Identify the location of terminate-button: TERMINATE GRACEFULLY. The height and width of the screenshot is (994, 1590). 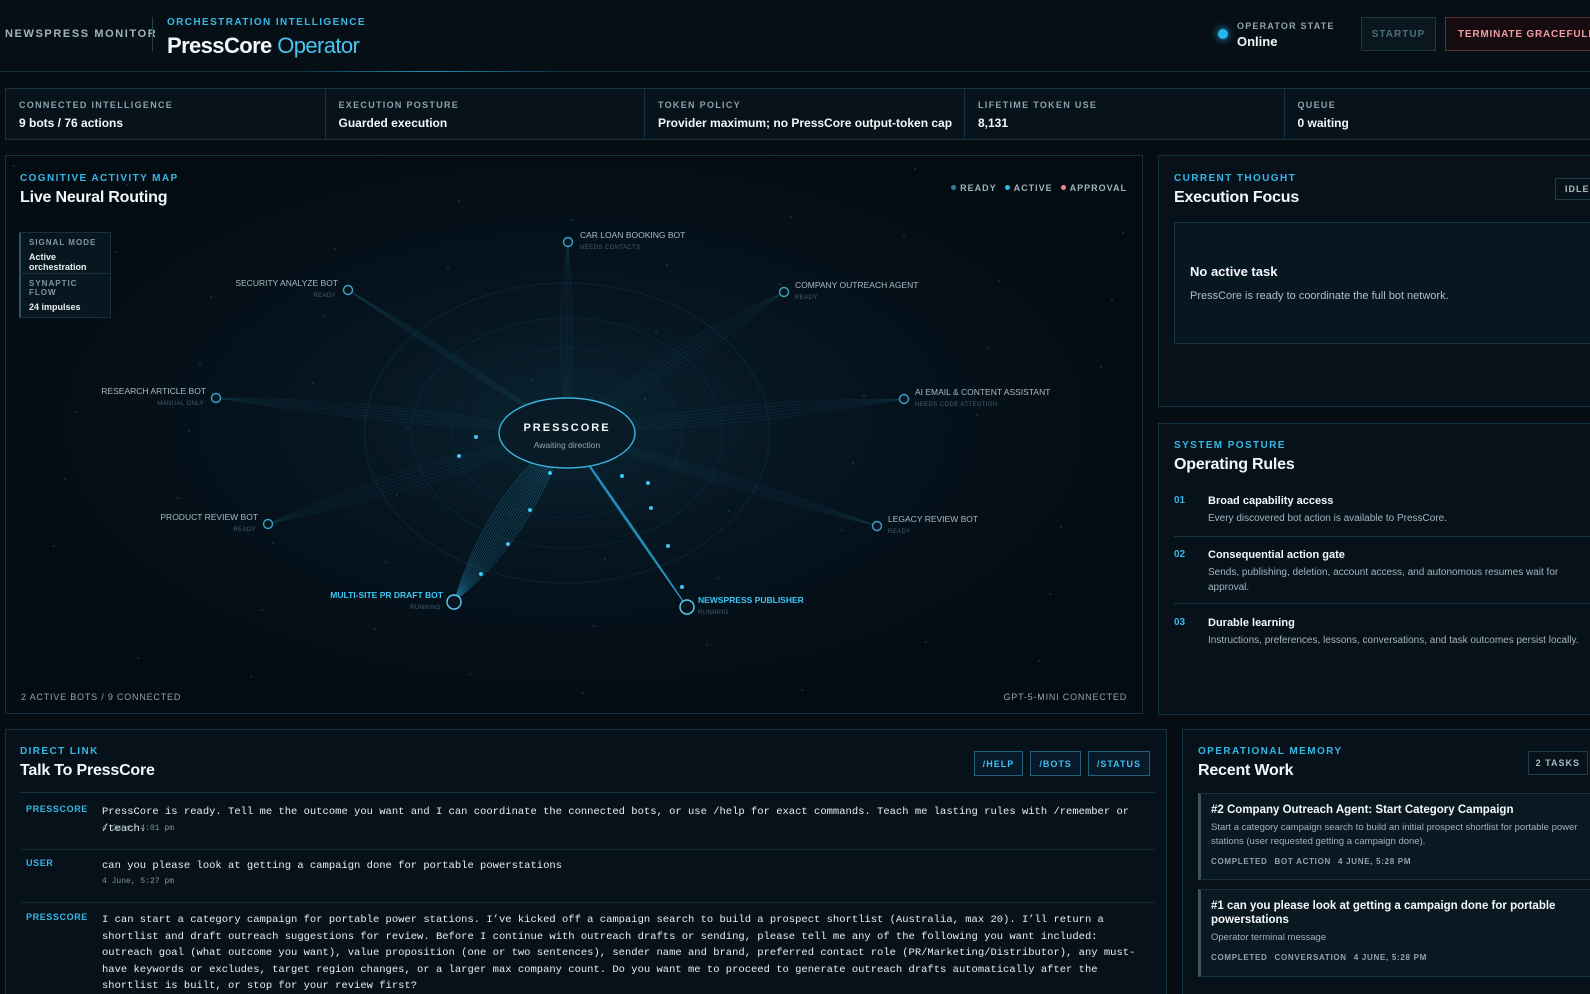
(1517, 34).